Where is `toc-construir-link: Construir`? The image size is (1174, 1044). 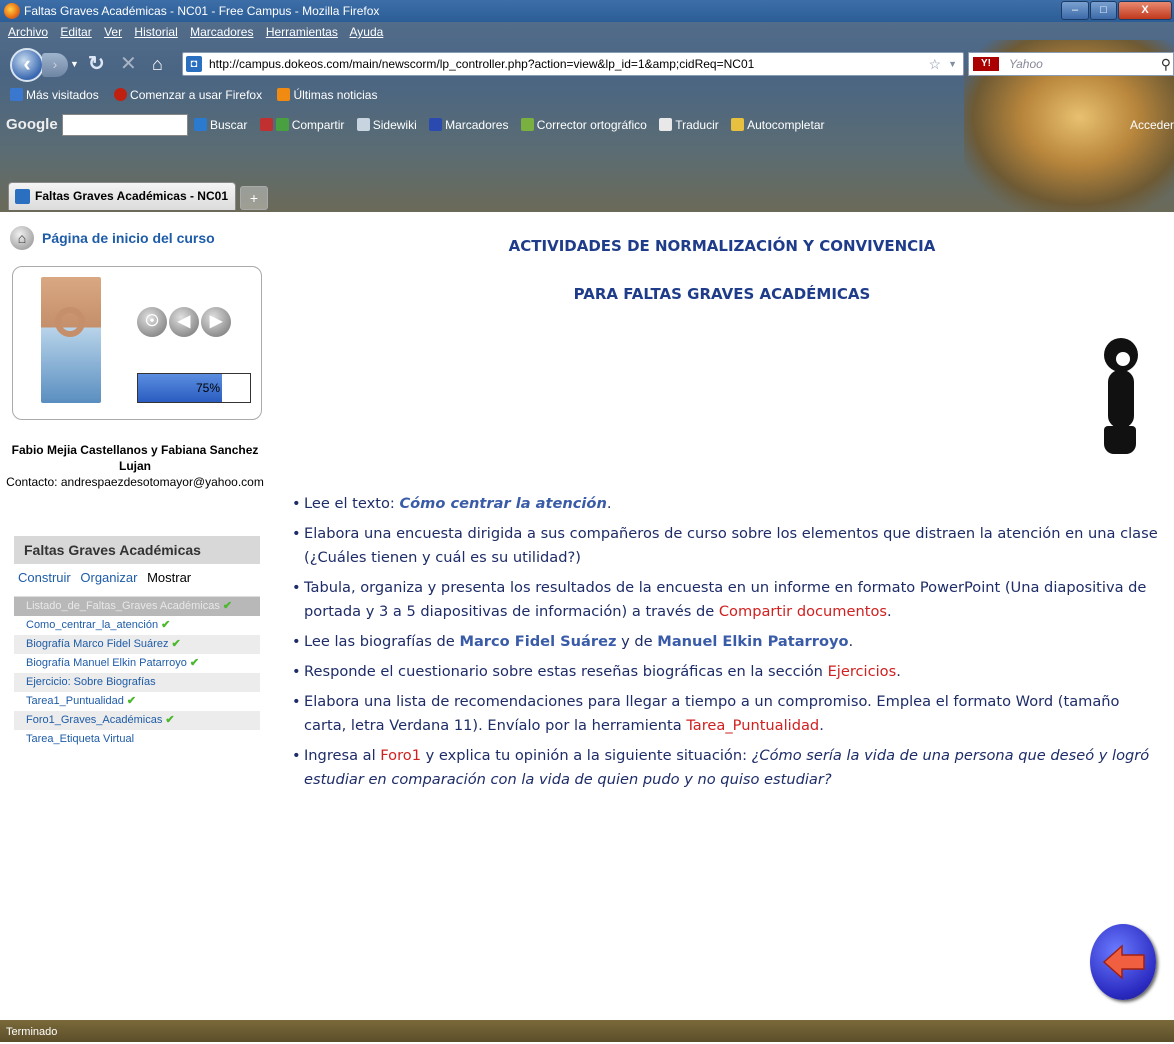 toc-construir-link: Construir is located at coordinates (44, 577).